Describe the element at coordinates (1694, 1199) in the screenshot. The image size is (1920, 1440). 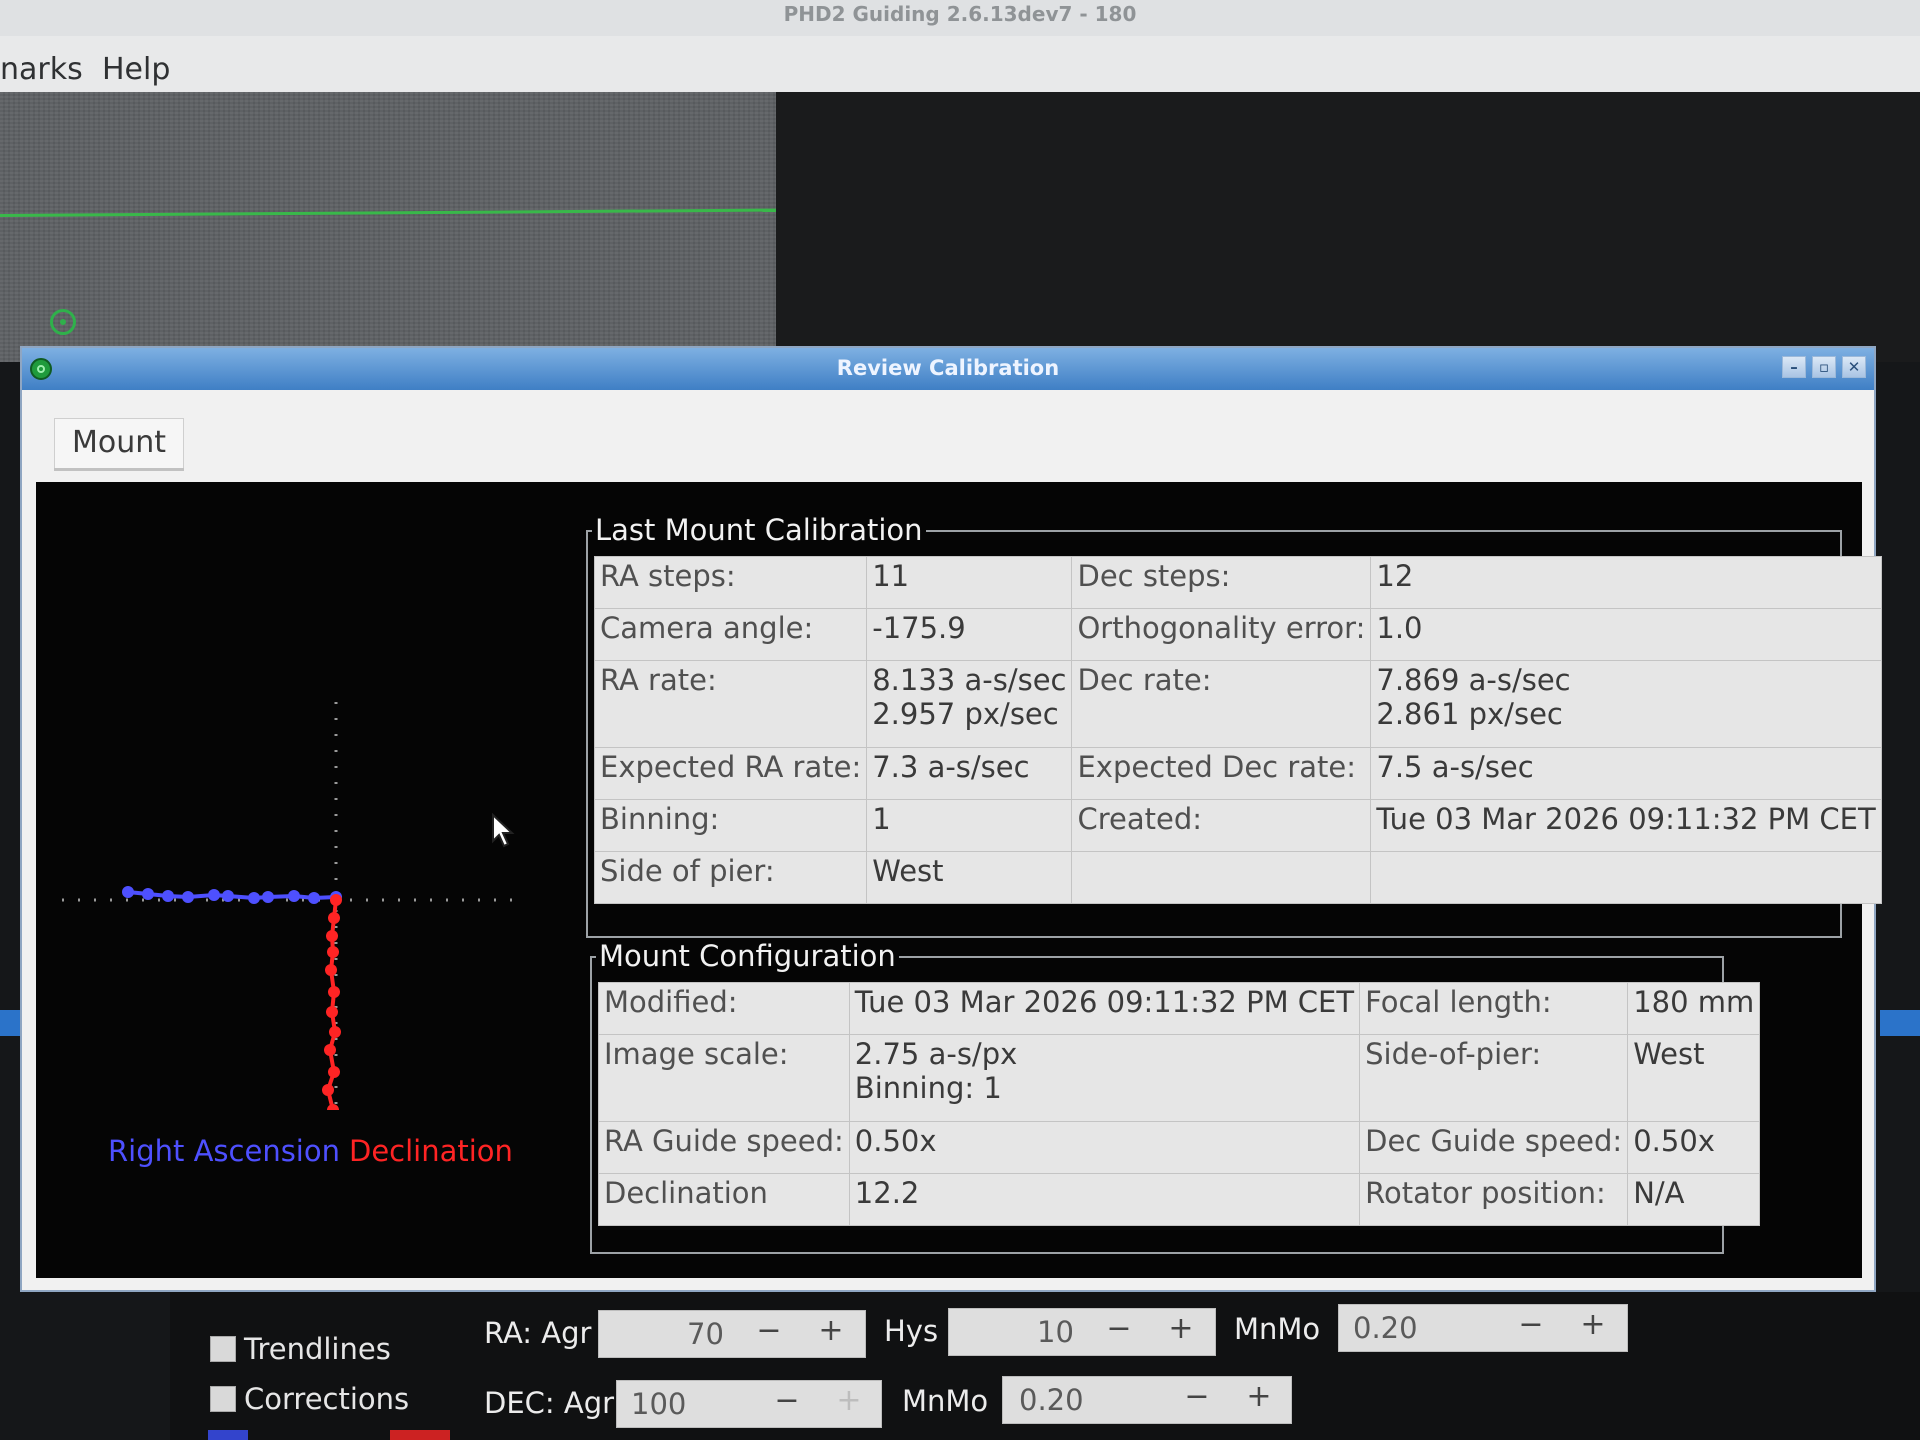
I see `rotator-position-value: N/A` at that location.